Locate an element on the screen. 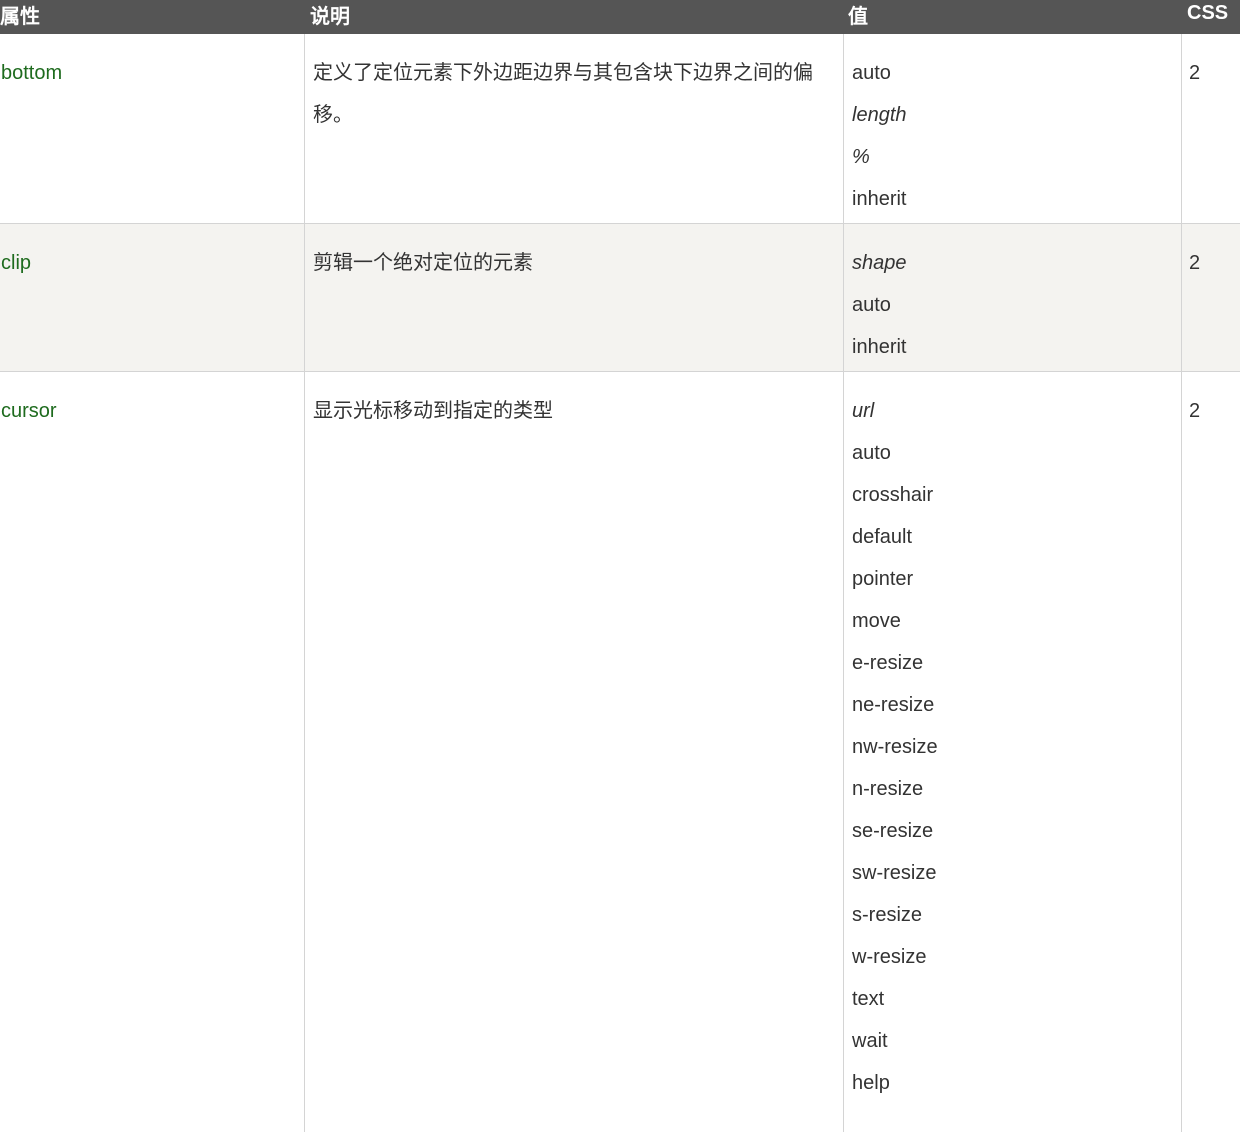 Image resolution: width=1240 pixels, height=1132 pixels. value-item: shape is located at coordinates (879, 263).